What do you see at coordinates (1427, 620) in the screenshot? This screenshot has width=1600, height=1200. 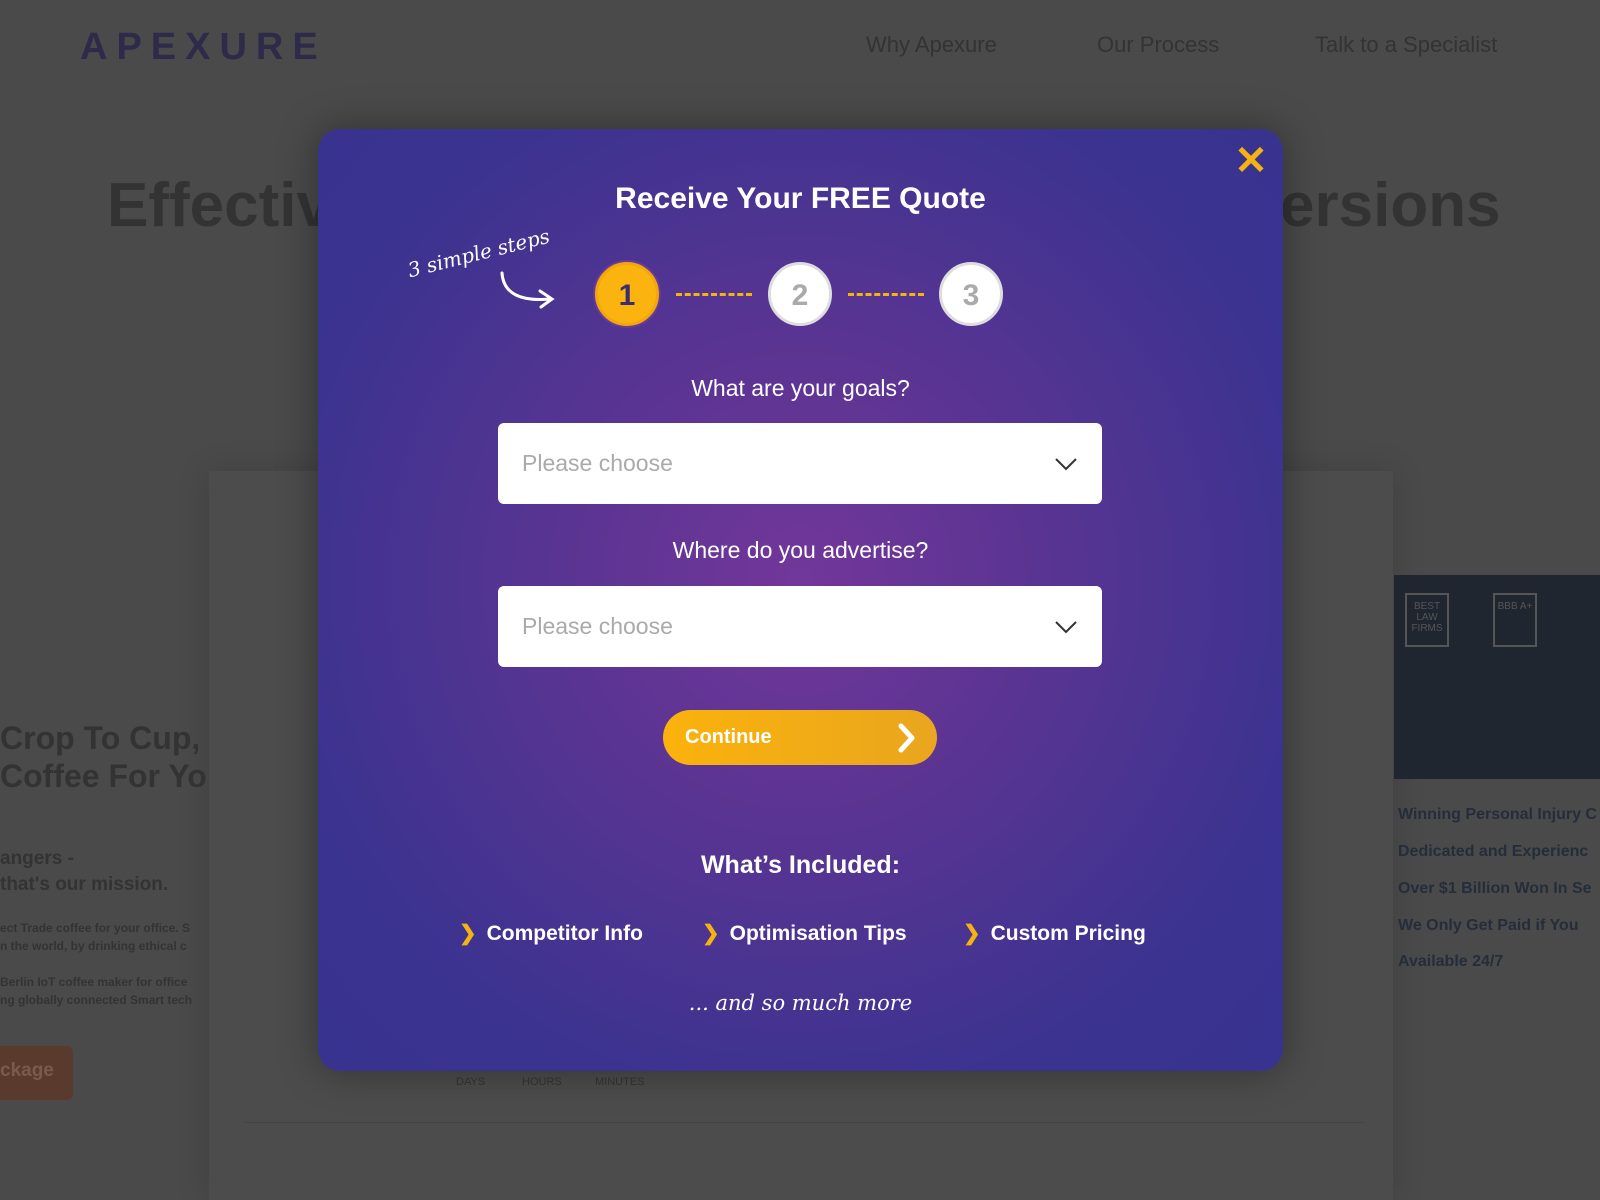 I see `best-law-firms-badge: BEST LAW FIRMS` at bounding box center [1427, 620].